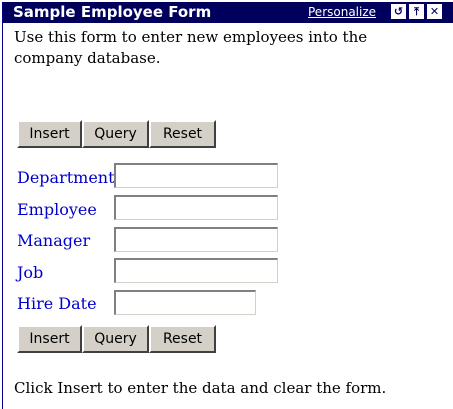 The image size is (453, 409). What do you see at coordinates (434, 11) in the screenshot?
I see `close-icon: ✕` at bounding box center [434, 11].